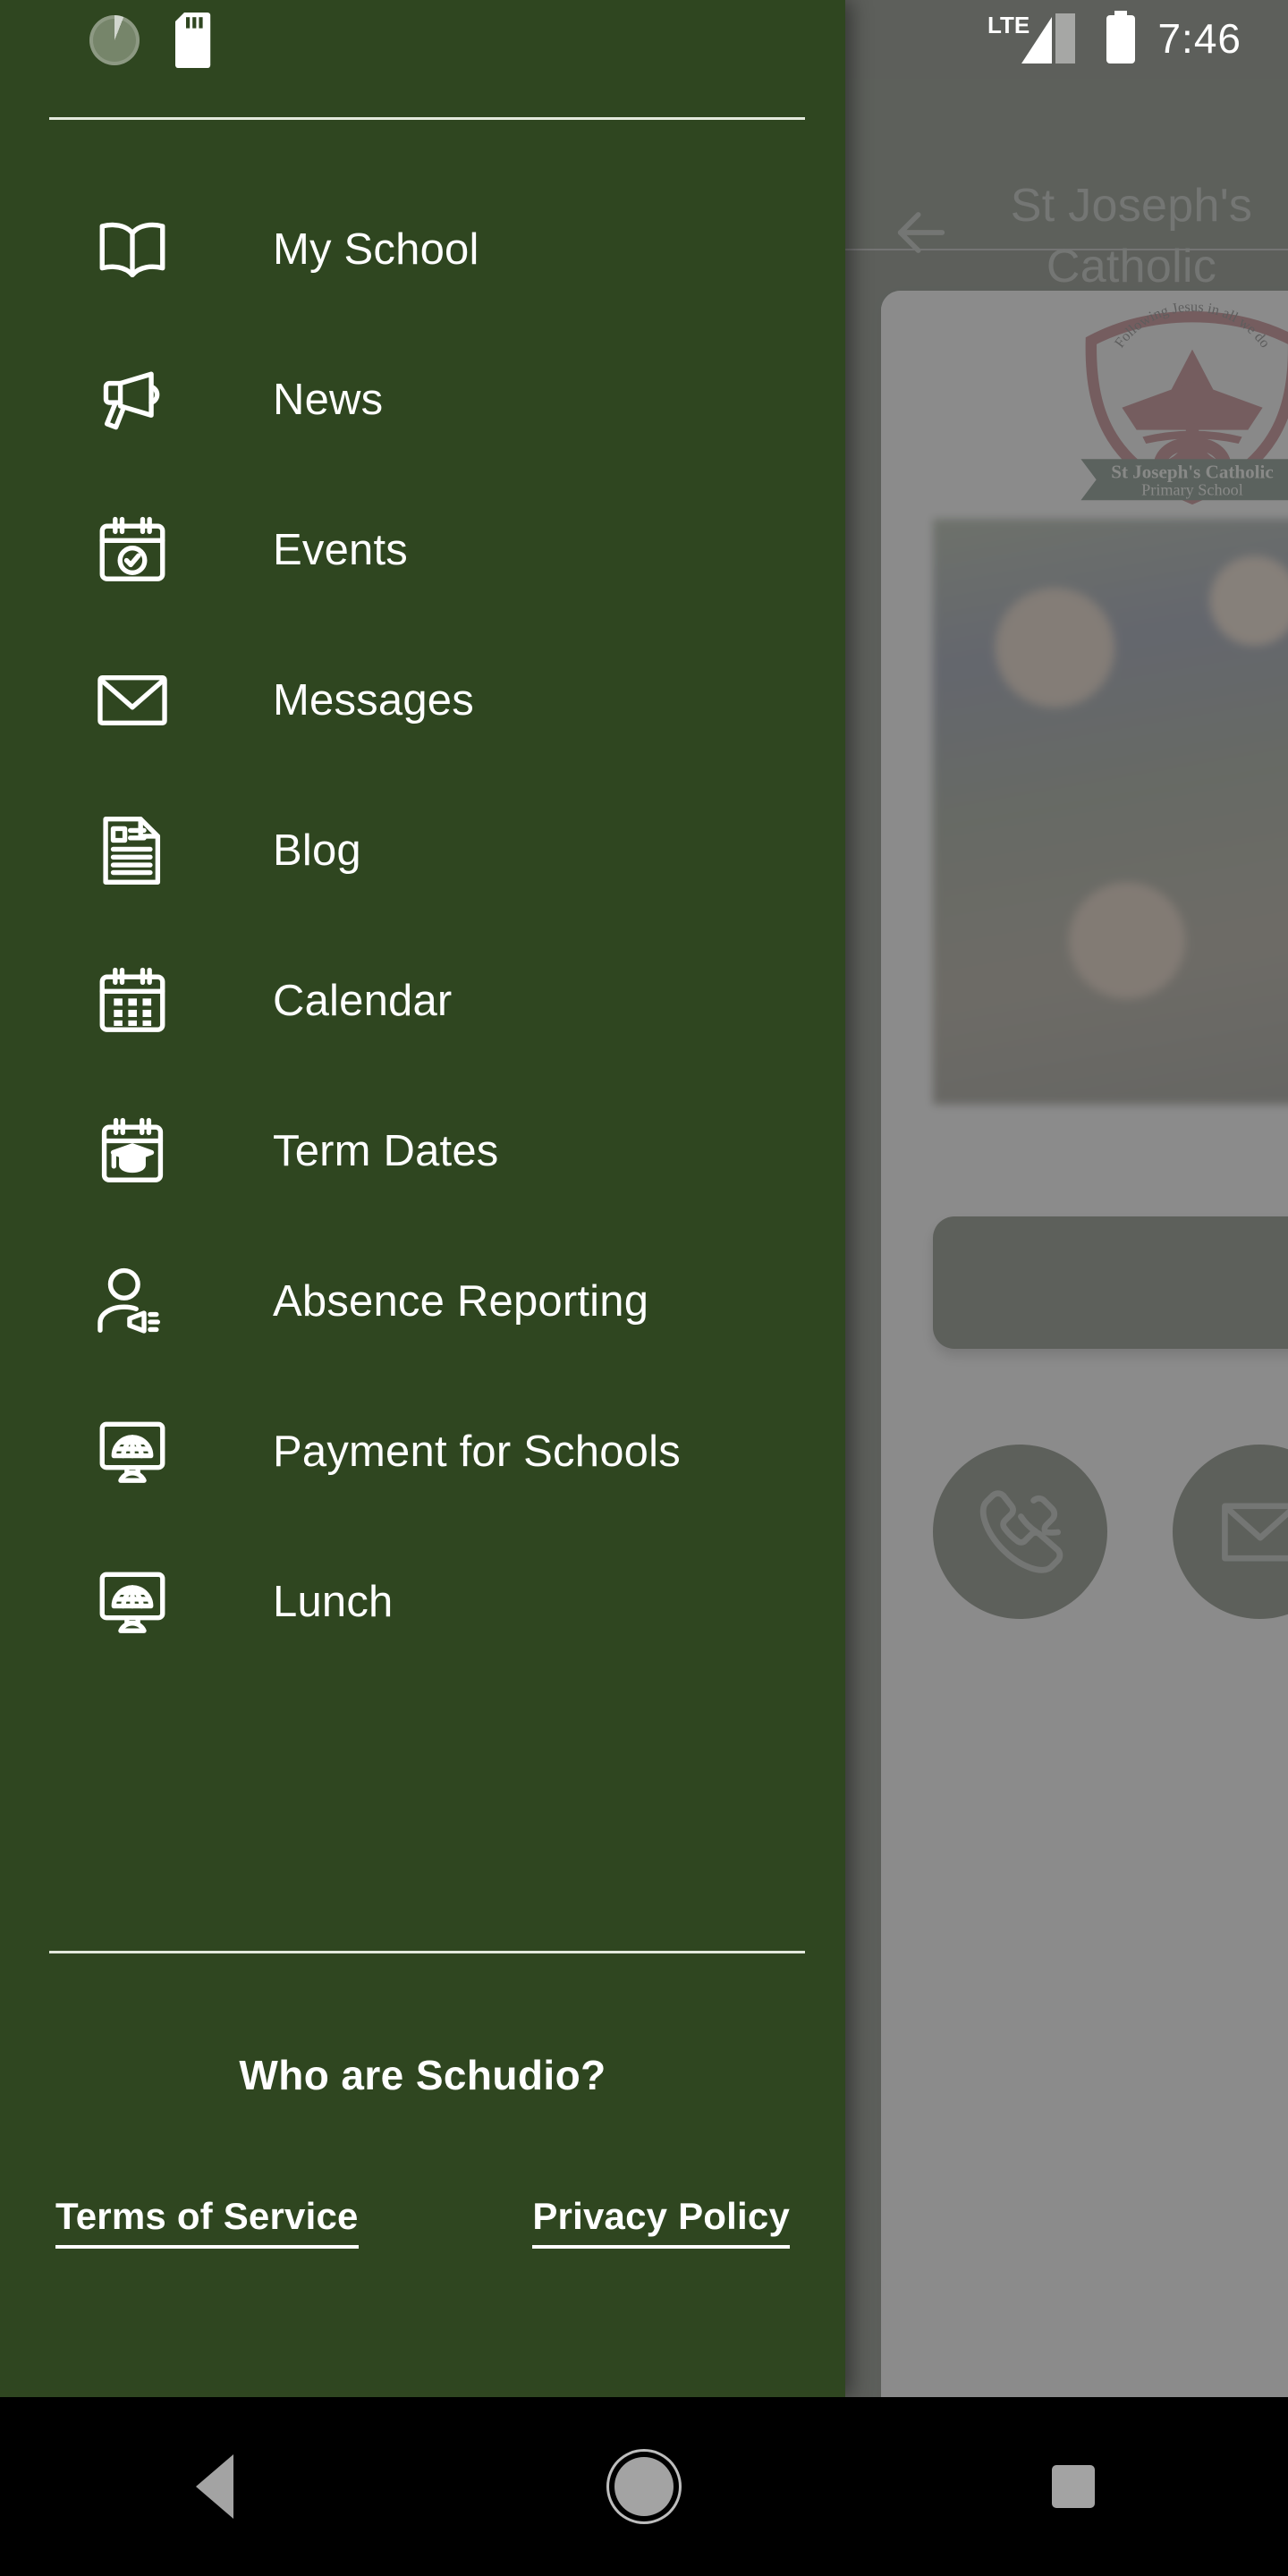  Describe the element at coordinates (193, 40) in the screenshot. I see `sd-card-icon` at that location.